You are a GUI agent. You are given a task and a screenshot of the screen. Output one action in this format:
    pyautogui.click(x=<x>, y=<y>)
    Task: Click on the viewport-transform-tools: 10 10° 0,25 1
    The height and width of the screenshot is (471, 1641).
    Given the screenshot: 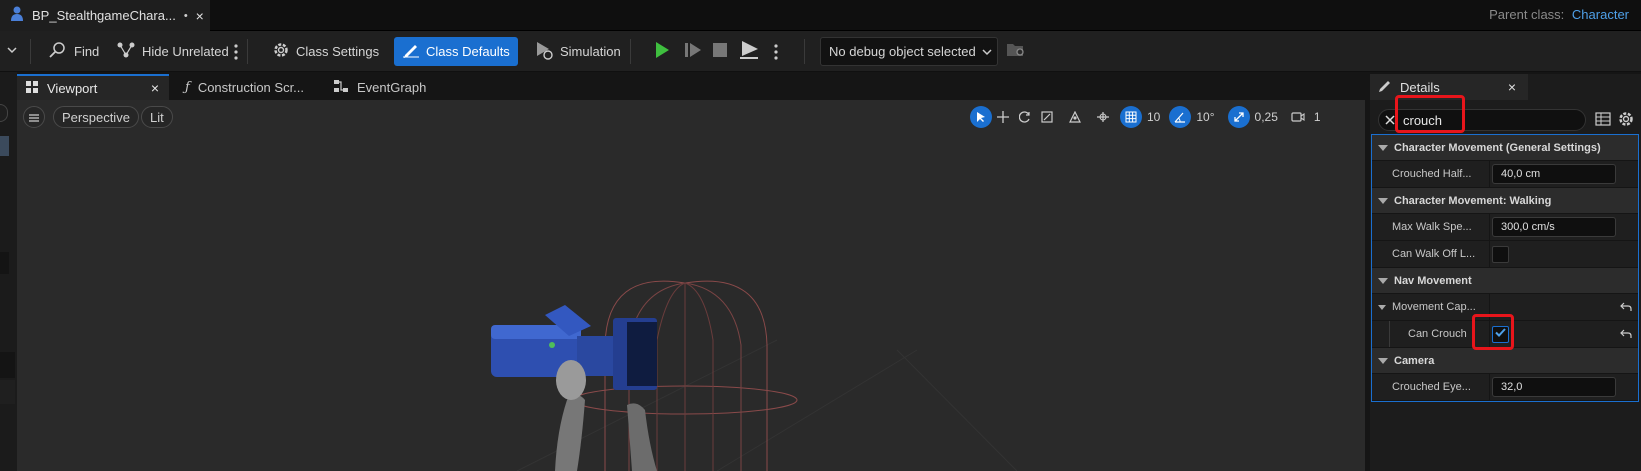 What is the action you would take?
    pyautogui.click(x=1148, y=117)
    